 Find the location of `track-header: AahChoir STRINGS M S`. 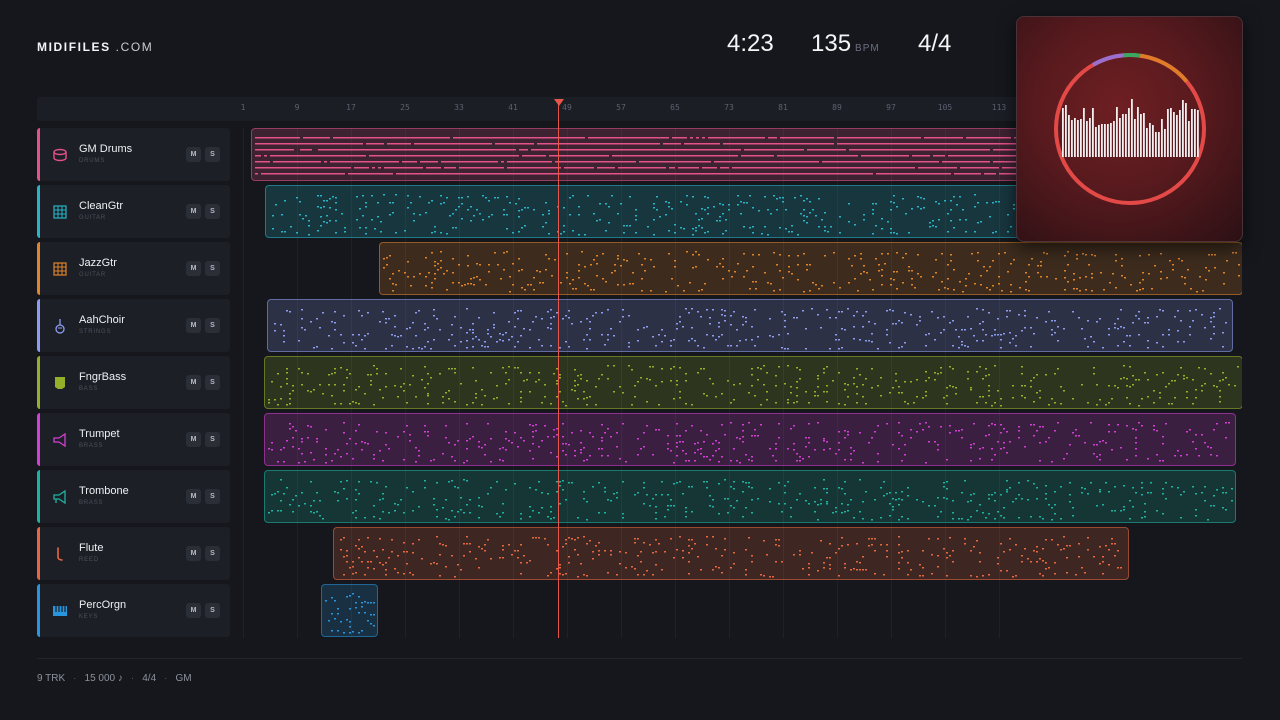

track-header: AahChoir STRINGS M S is located at coordinates (133, 325).